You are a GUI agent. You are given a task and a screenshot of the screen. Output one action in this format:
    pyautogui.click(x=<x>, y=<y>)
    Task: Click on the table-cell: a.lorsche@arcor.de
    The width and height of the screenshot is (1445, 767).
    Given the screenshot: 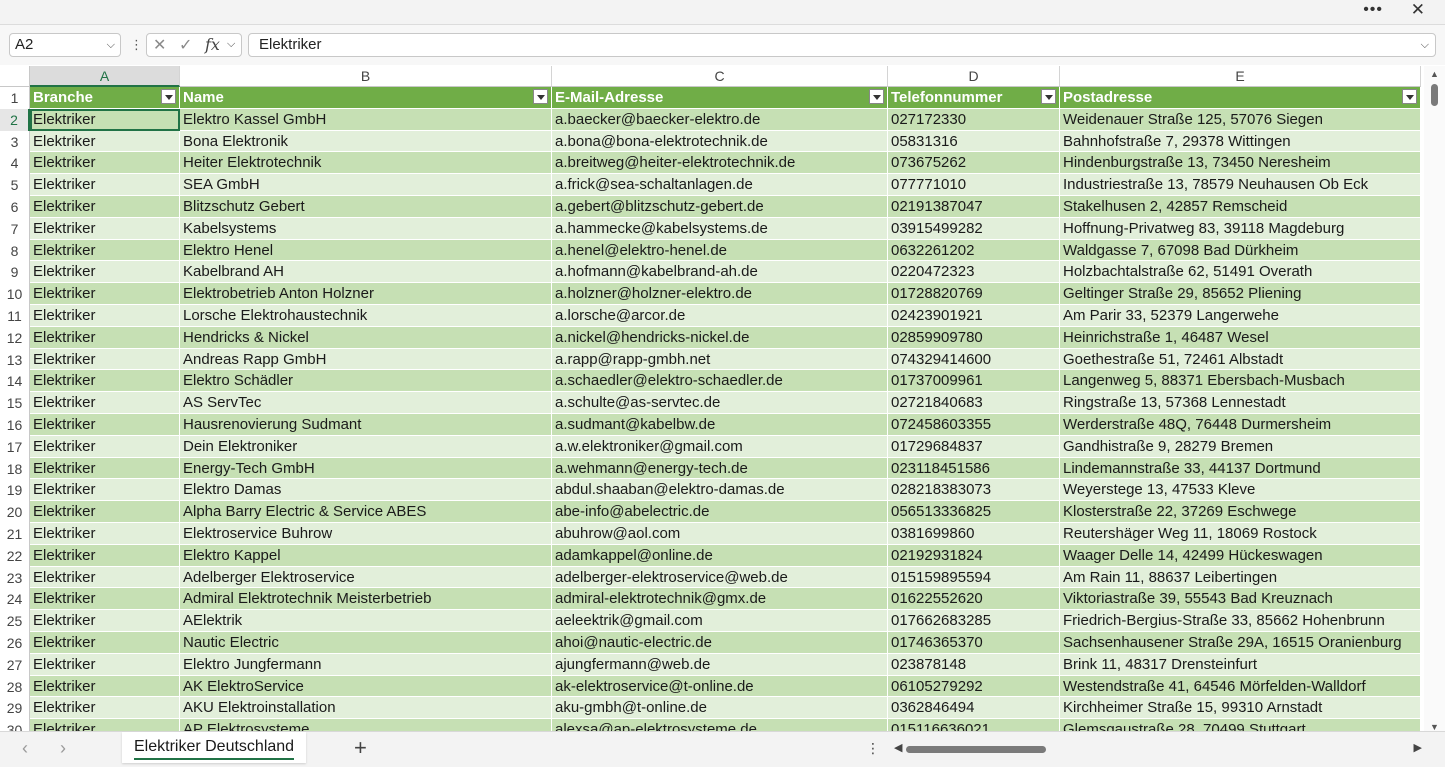 What is the action you would take?
    pyautogui.click(x=720, y=316)
    